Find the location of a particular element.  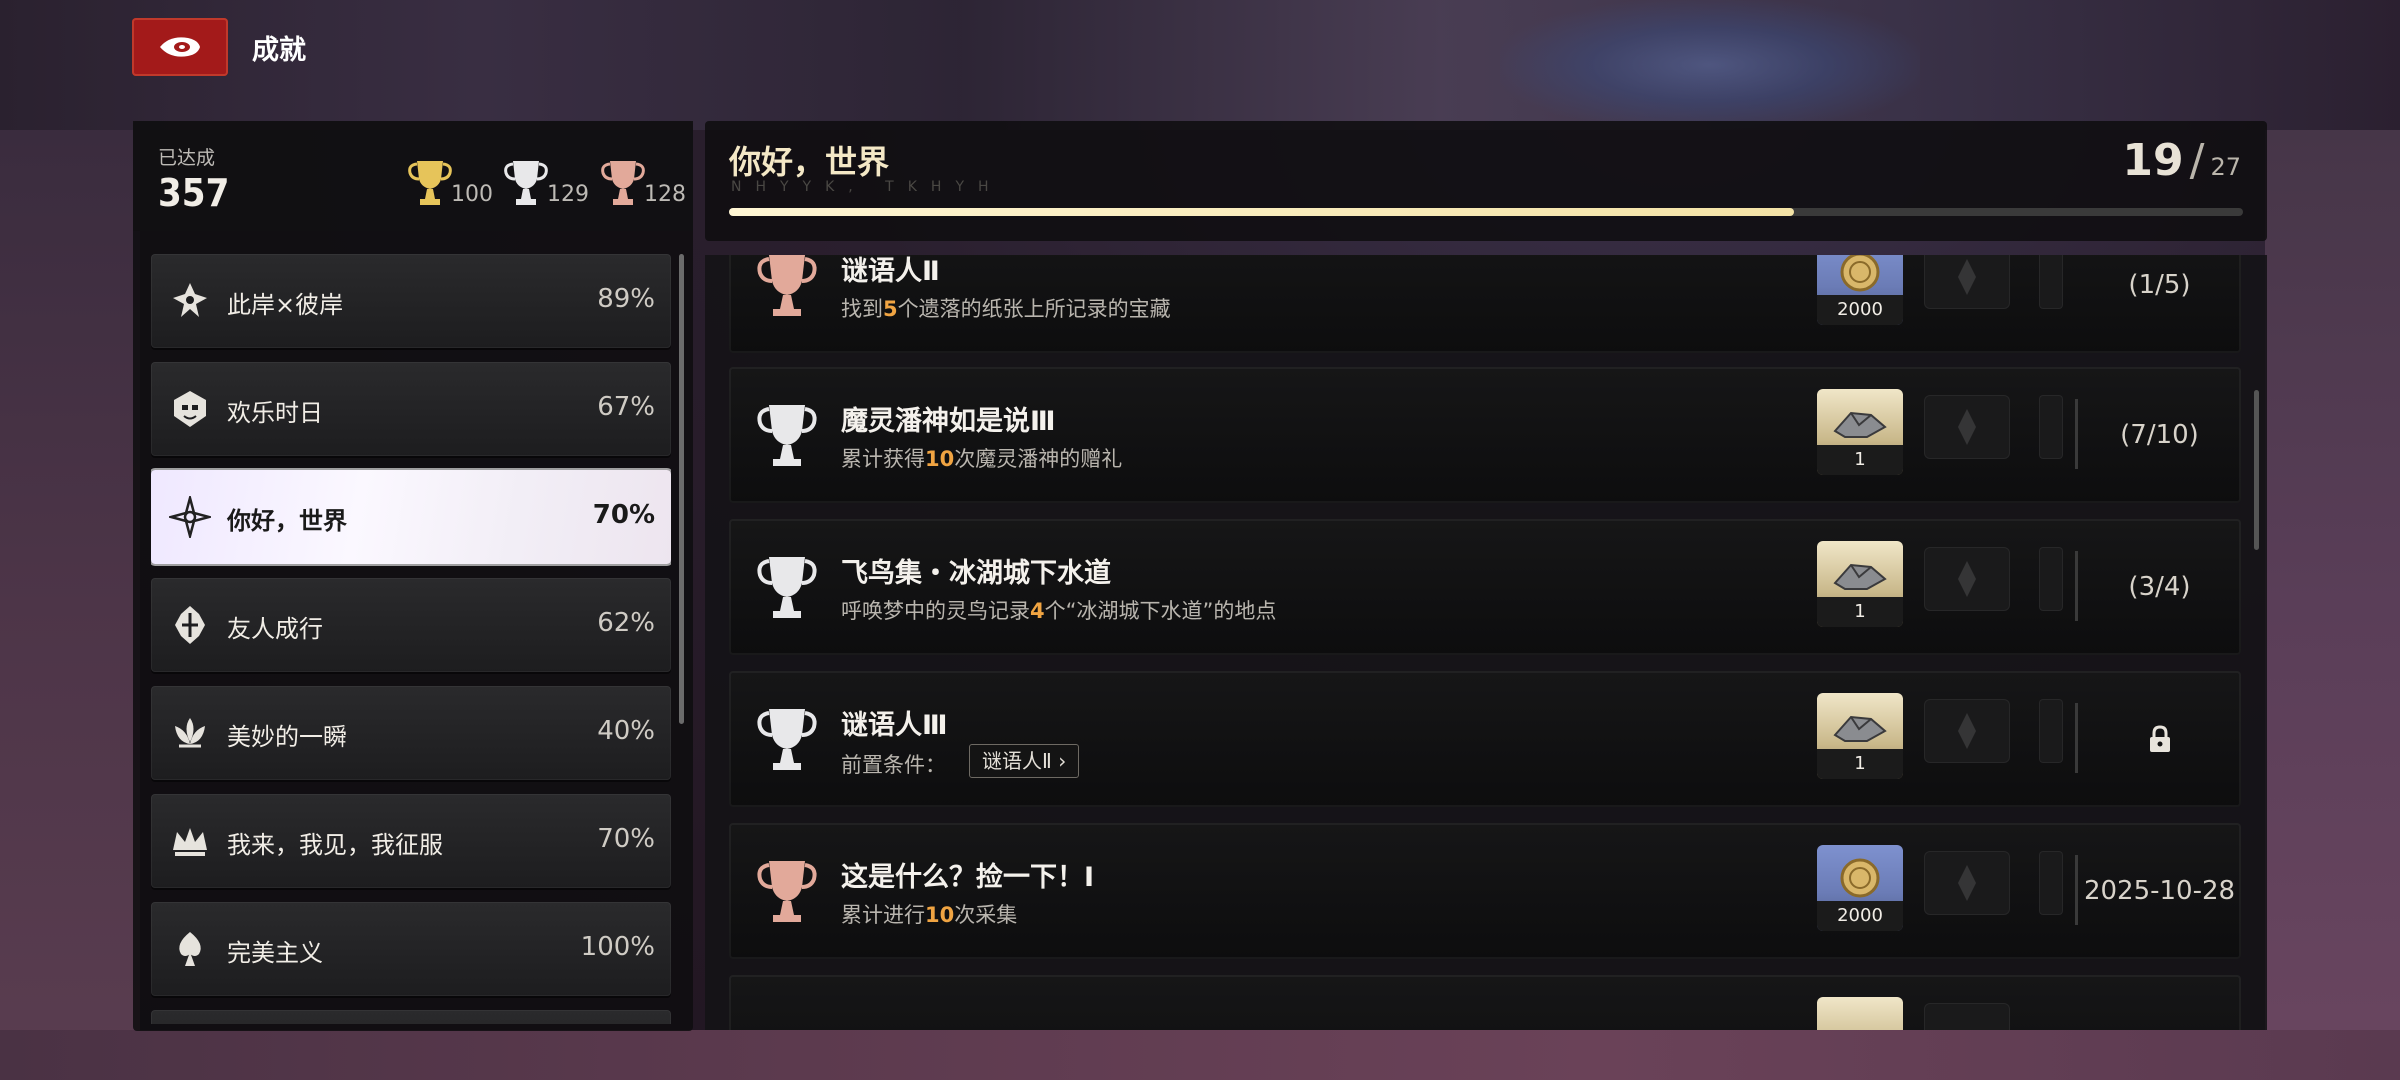

achieved-count: 357 is located at coordinates (194, 193).